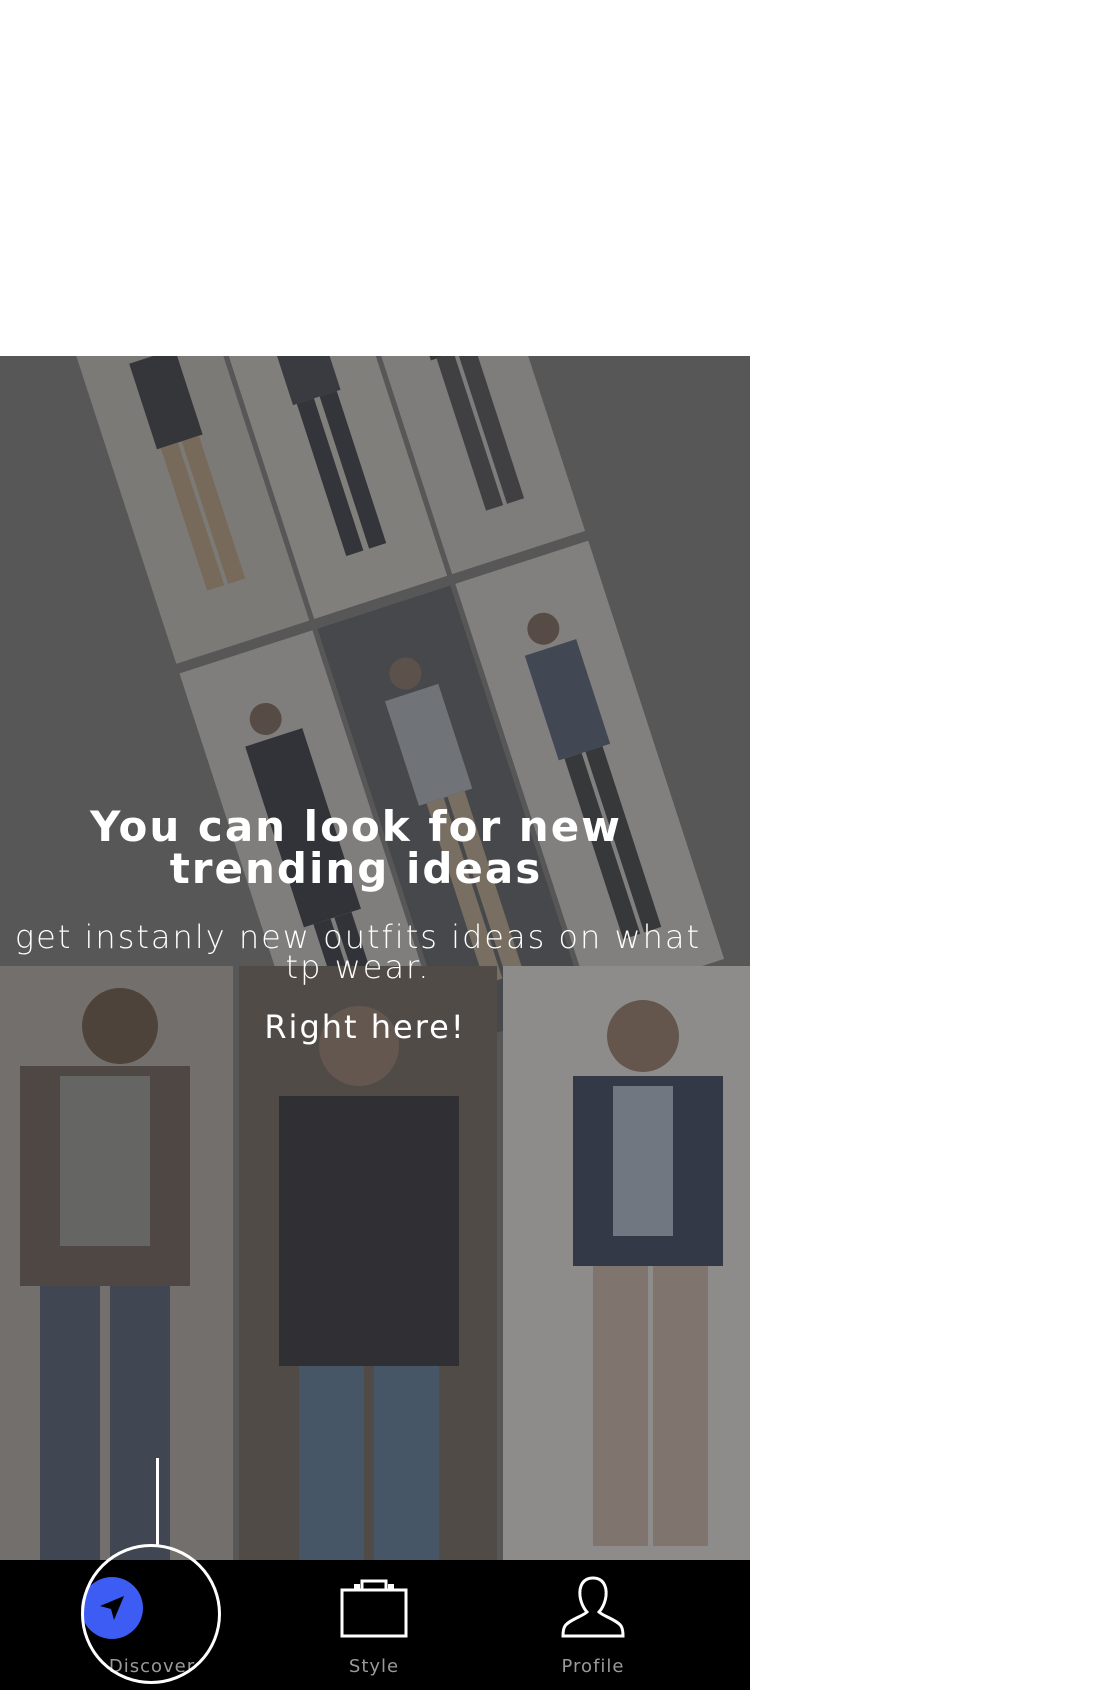 The height and width of the screenshot is (1690, 1118). I want to click on person-icon, so click(593, 1609).